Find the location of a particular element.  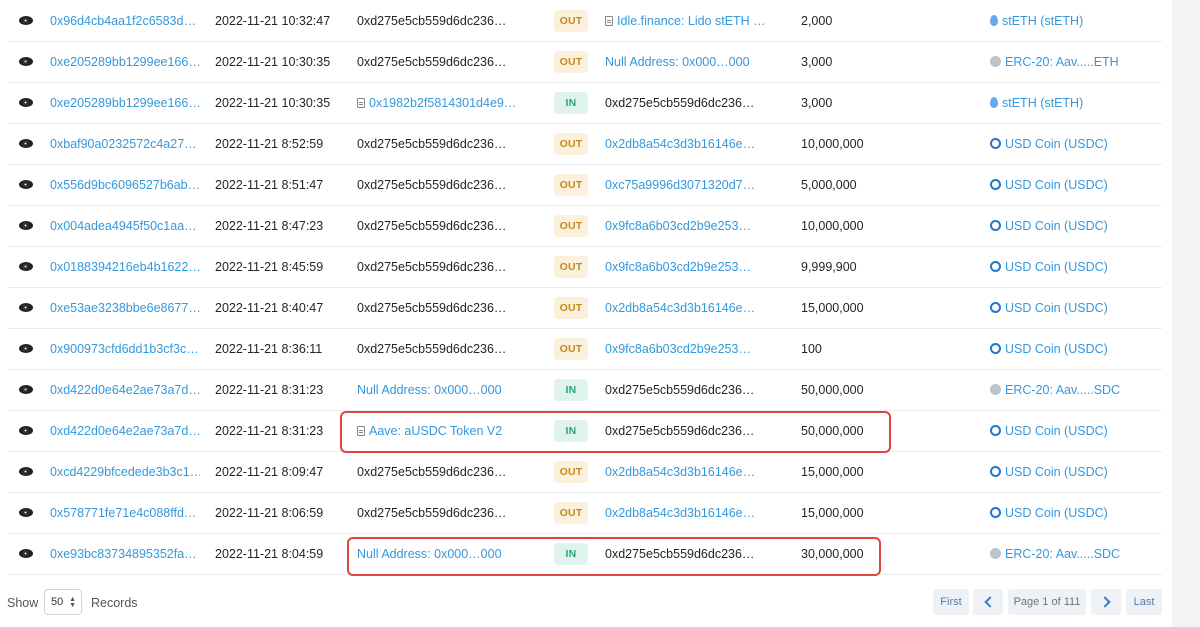

usdc-icon is located at coordinates (995, 512).